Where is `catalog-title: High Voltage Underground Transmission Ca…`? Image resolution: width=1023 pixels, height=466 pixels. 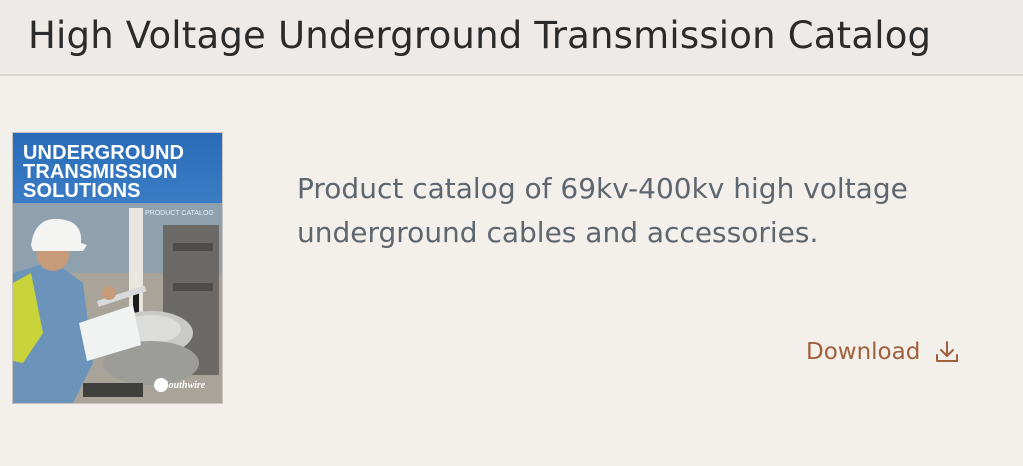
catalog-title: High Voltage Underground Transmission Ca… is located at coordinates (480, 35).